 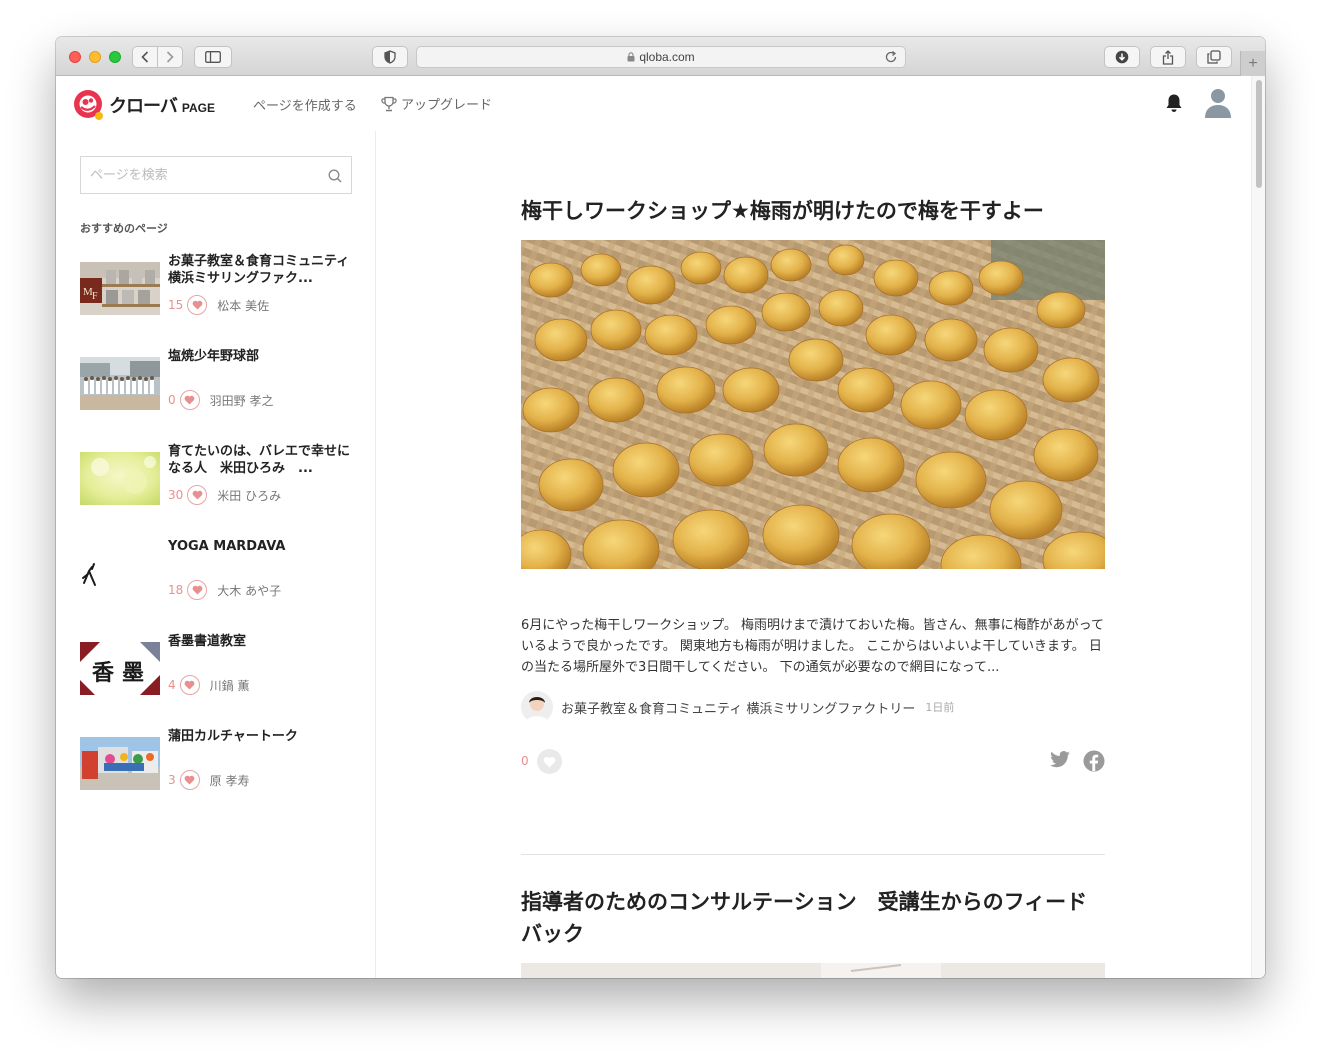 I want to click on recommended-item-meta: 0 羽田野 孝之, so click(x=220, y=400).